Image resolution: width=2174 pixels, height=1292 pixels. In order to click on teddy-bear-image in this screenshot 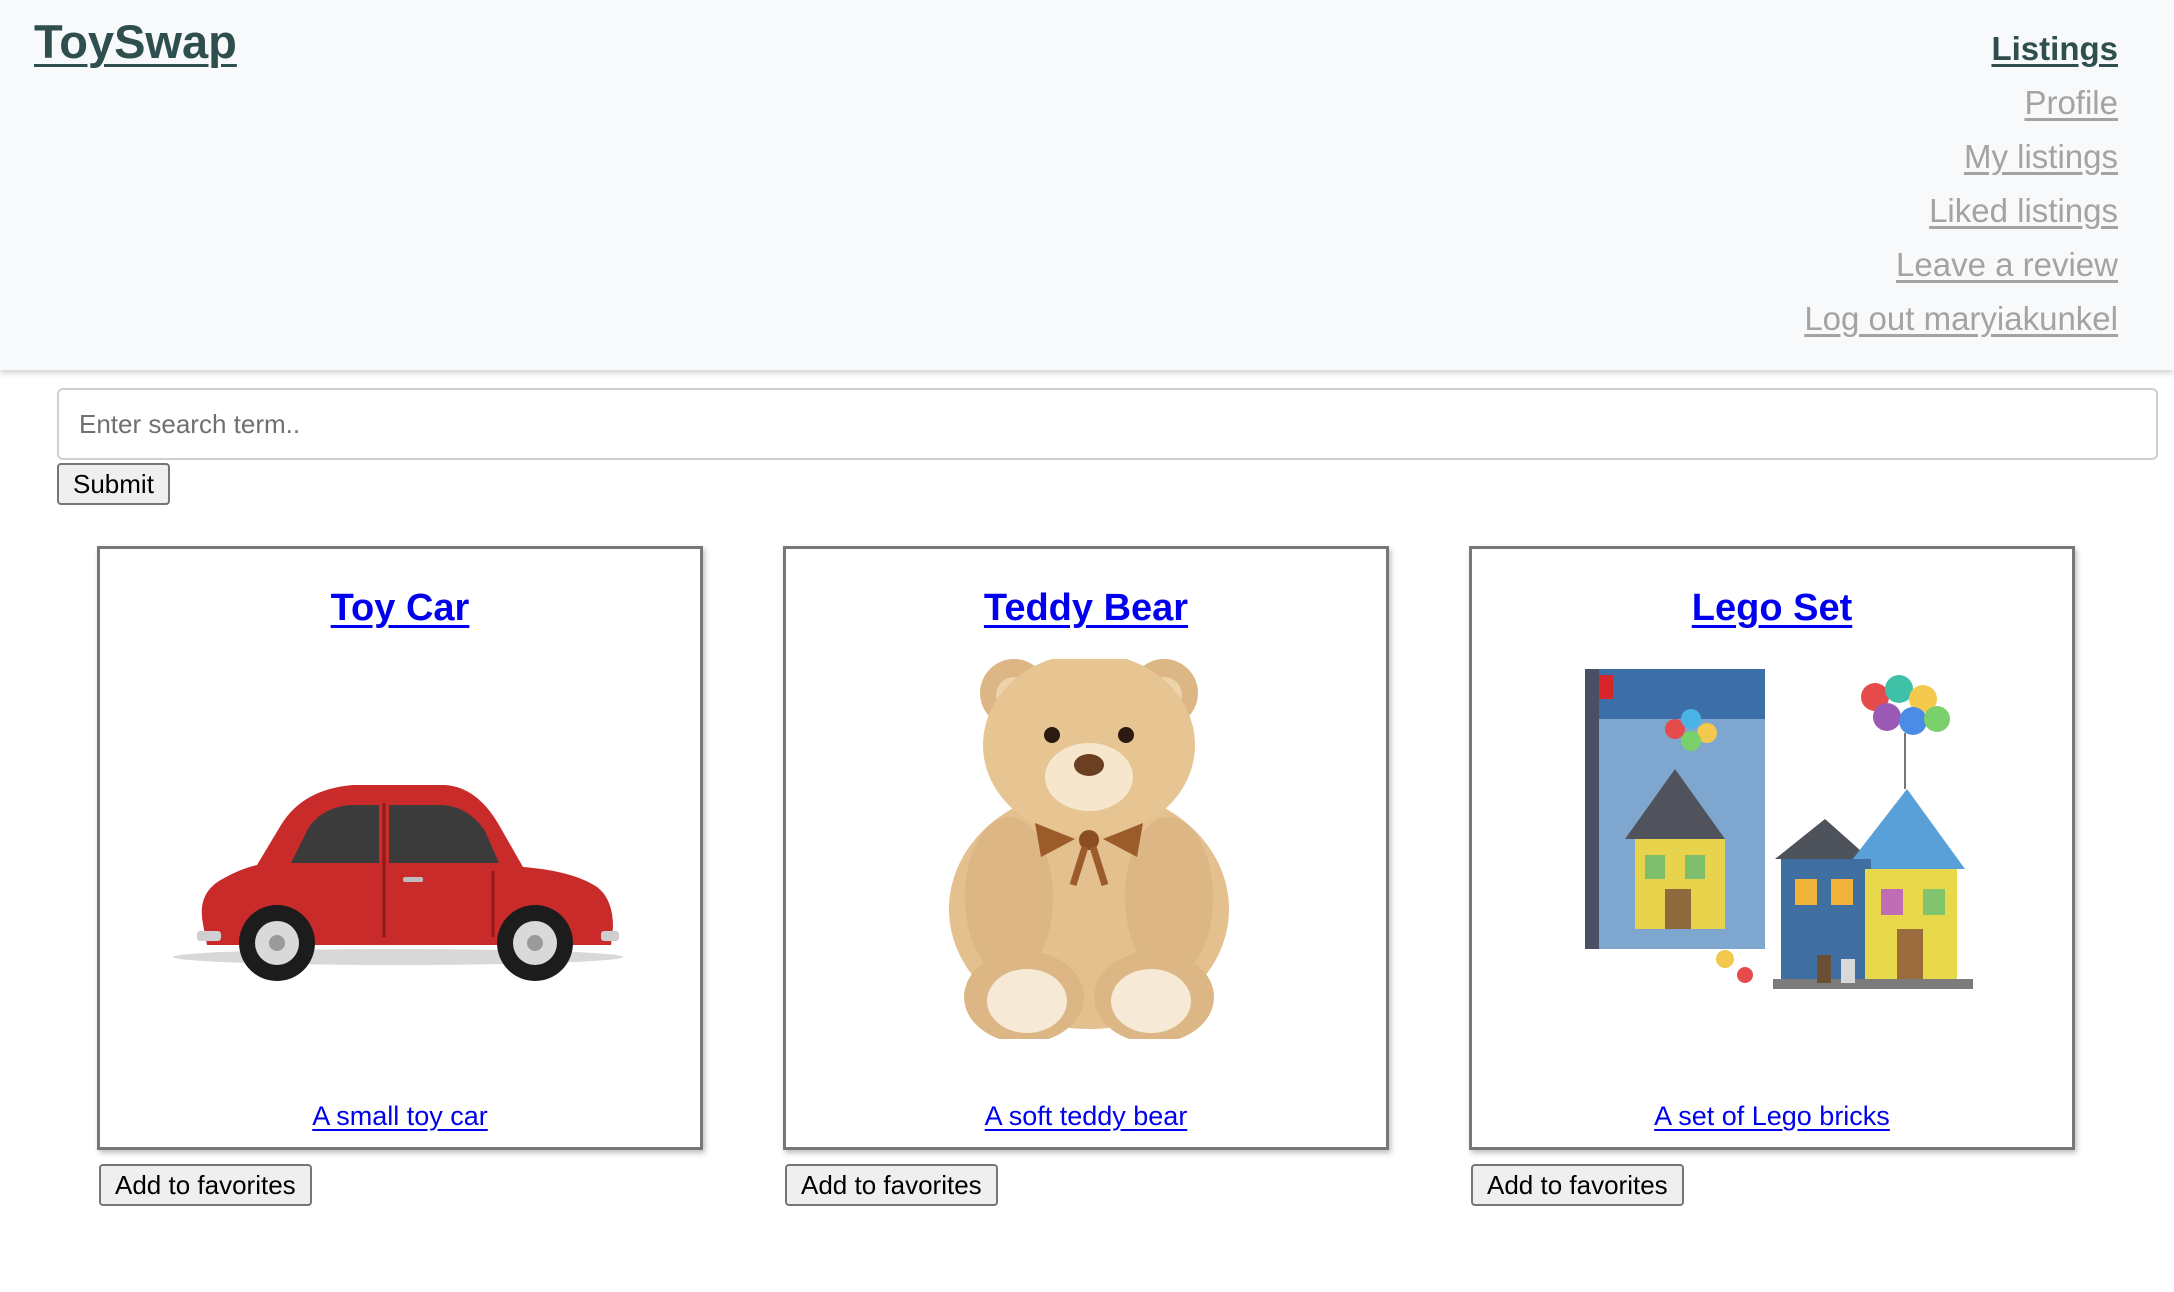, I will do `click(1089, 849)`.